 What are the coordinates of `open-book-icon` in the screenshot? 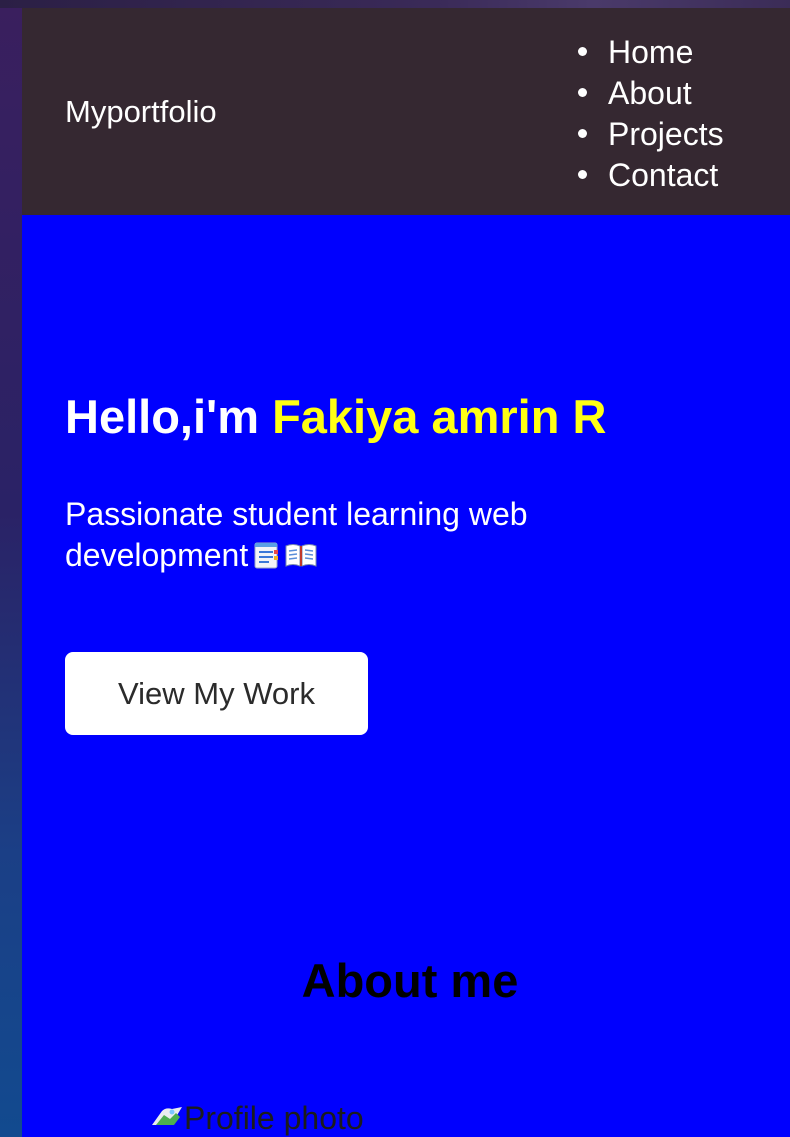 It's located at (301, 555).